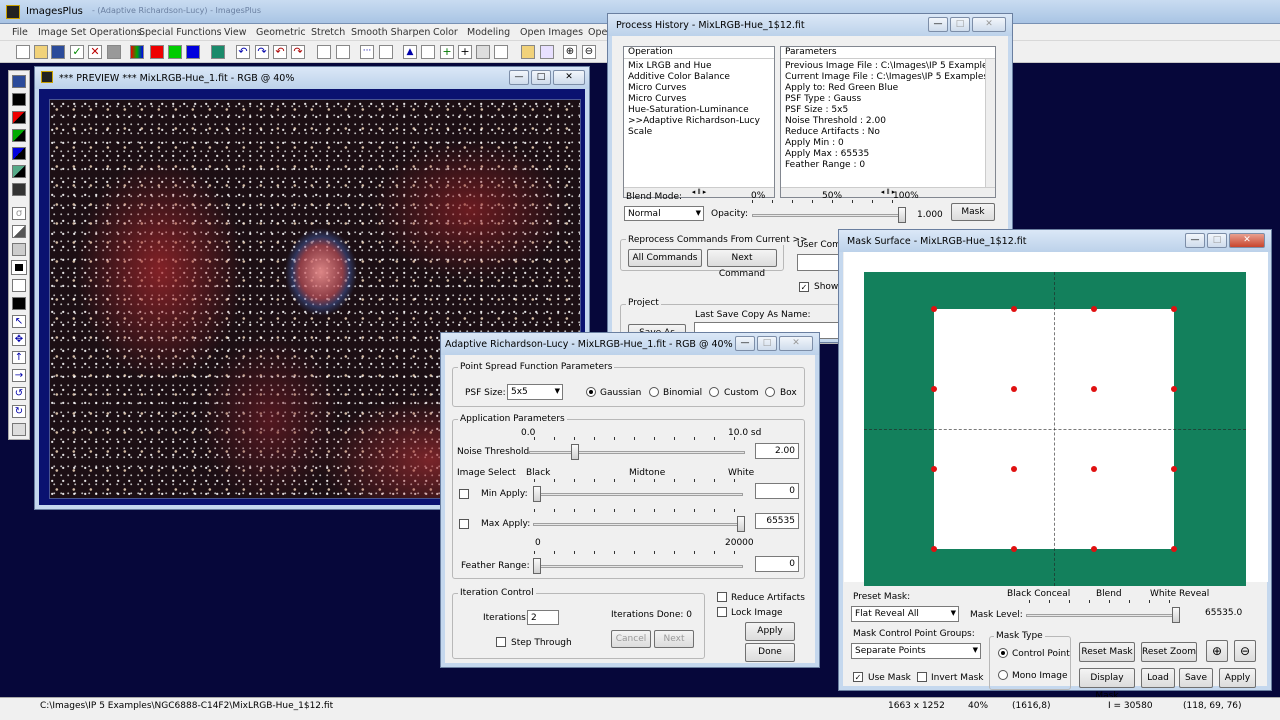 The image size is (1280, 720). I want to click on mask-zoom-in-icon: ⊕, so click(1217, 651).